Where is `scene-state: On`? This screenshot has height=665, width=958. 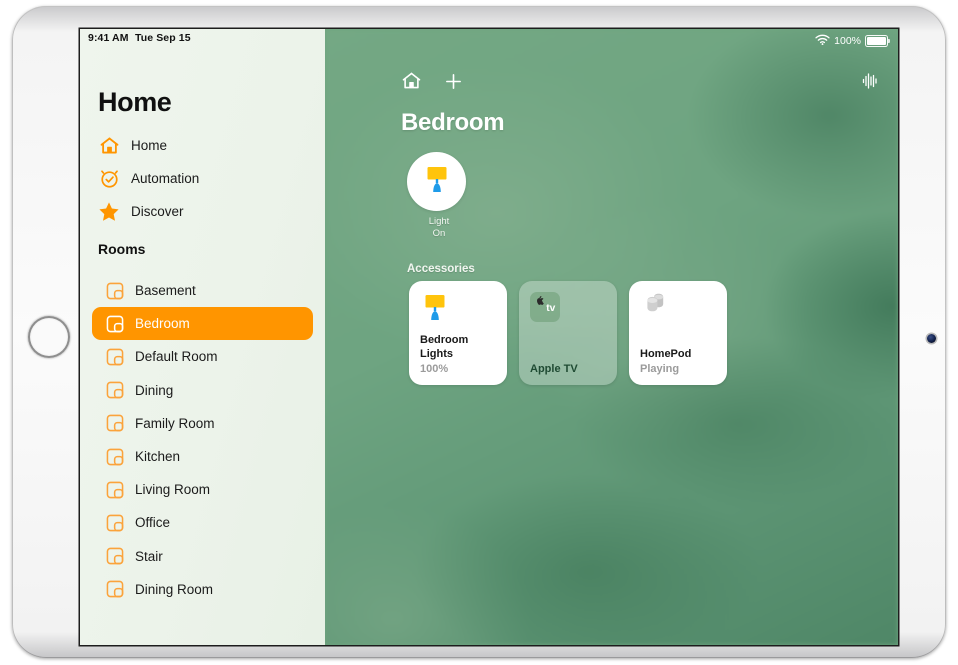 scene-state: On is located at coordinates (439, 233).